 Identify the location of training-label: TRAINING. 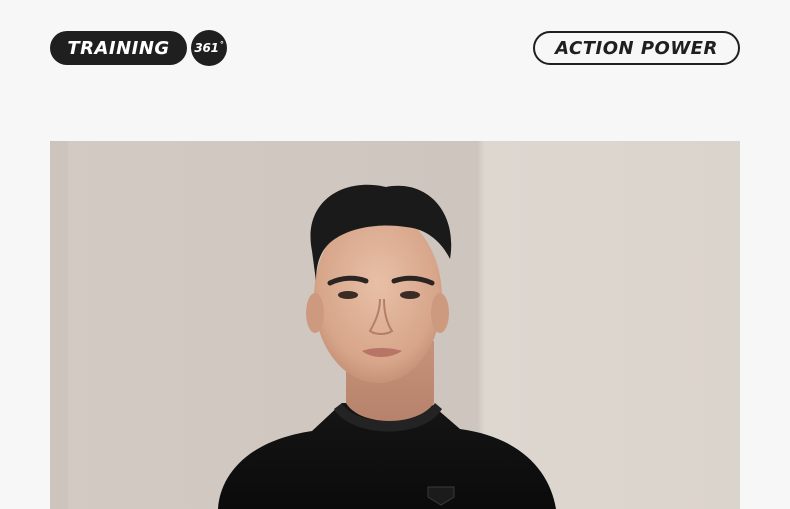
(118, 48).